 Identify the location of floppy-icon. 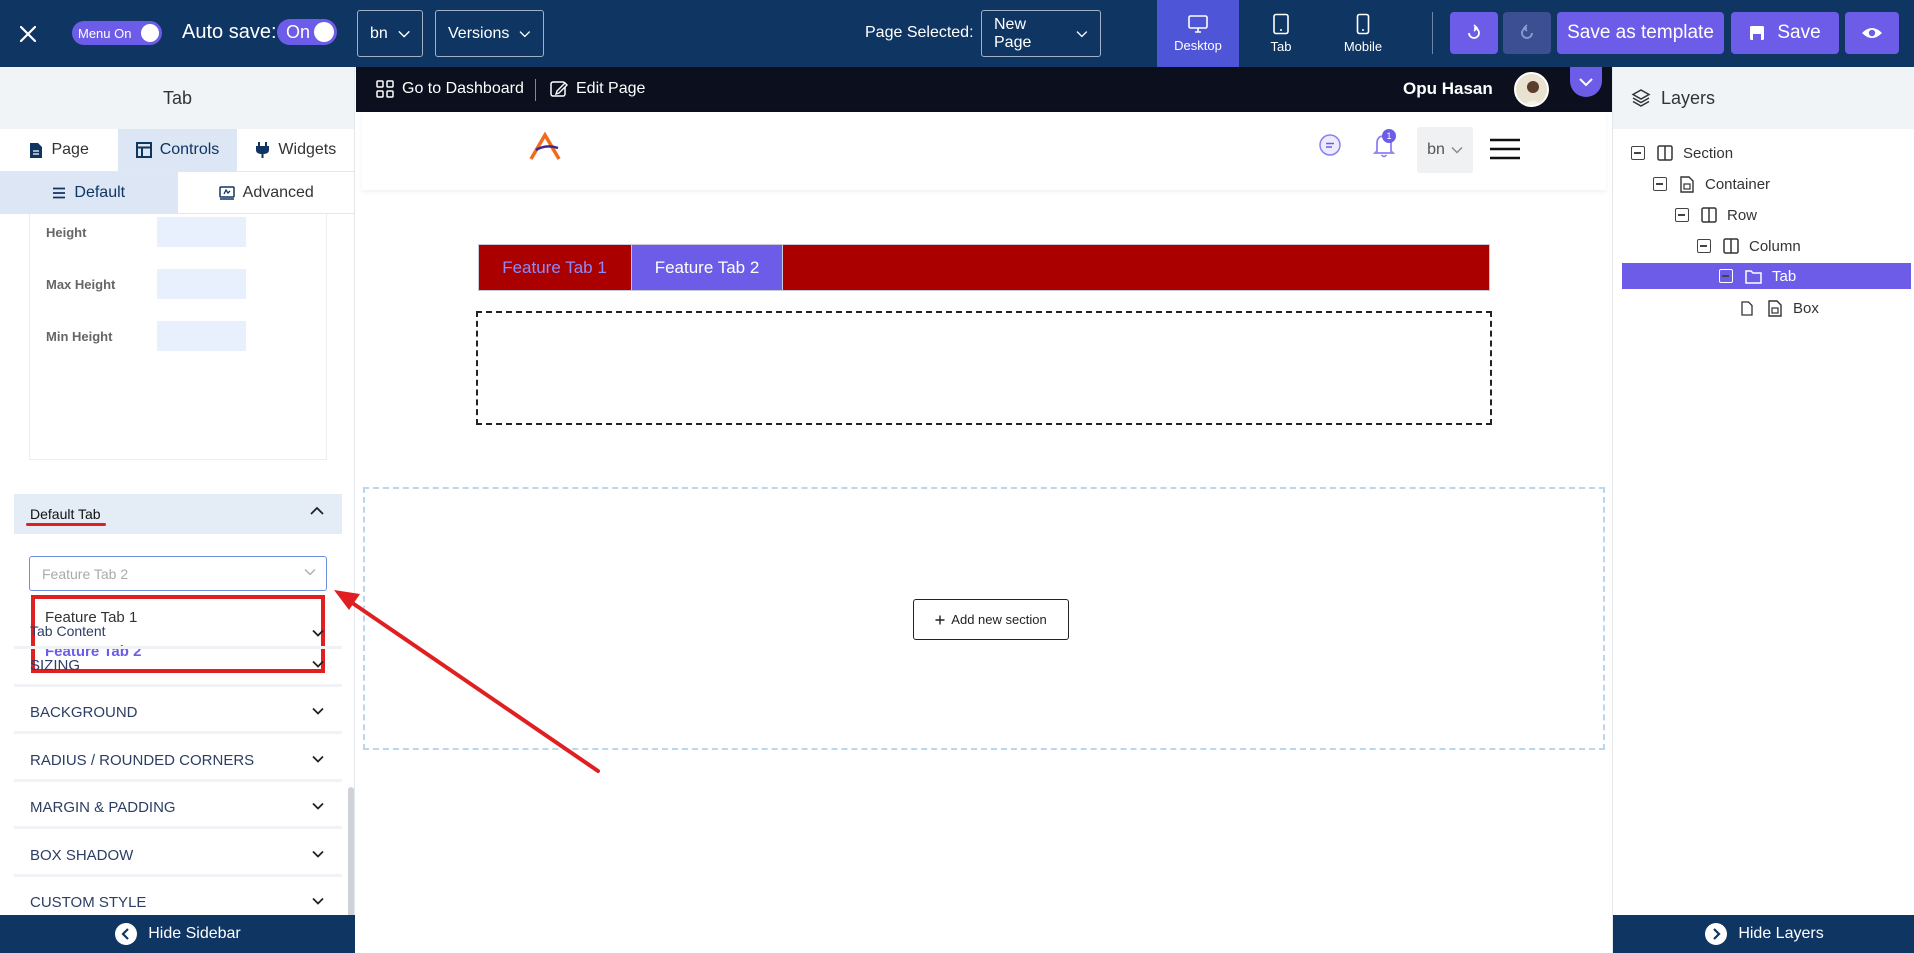
(1757, 33).